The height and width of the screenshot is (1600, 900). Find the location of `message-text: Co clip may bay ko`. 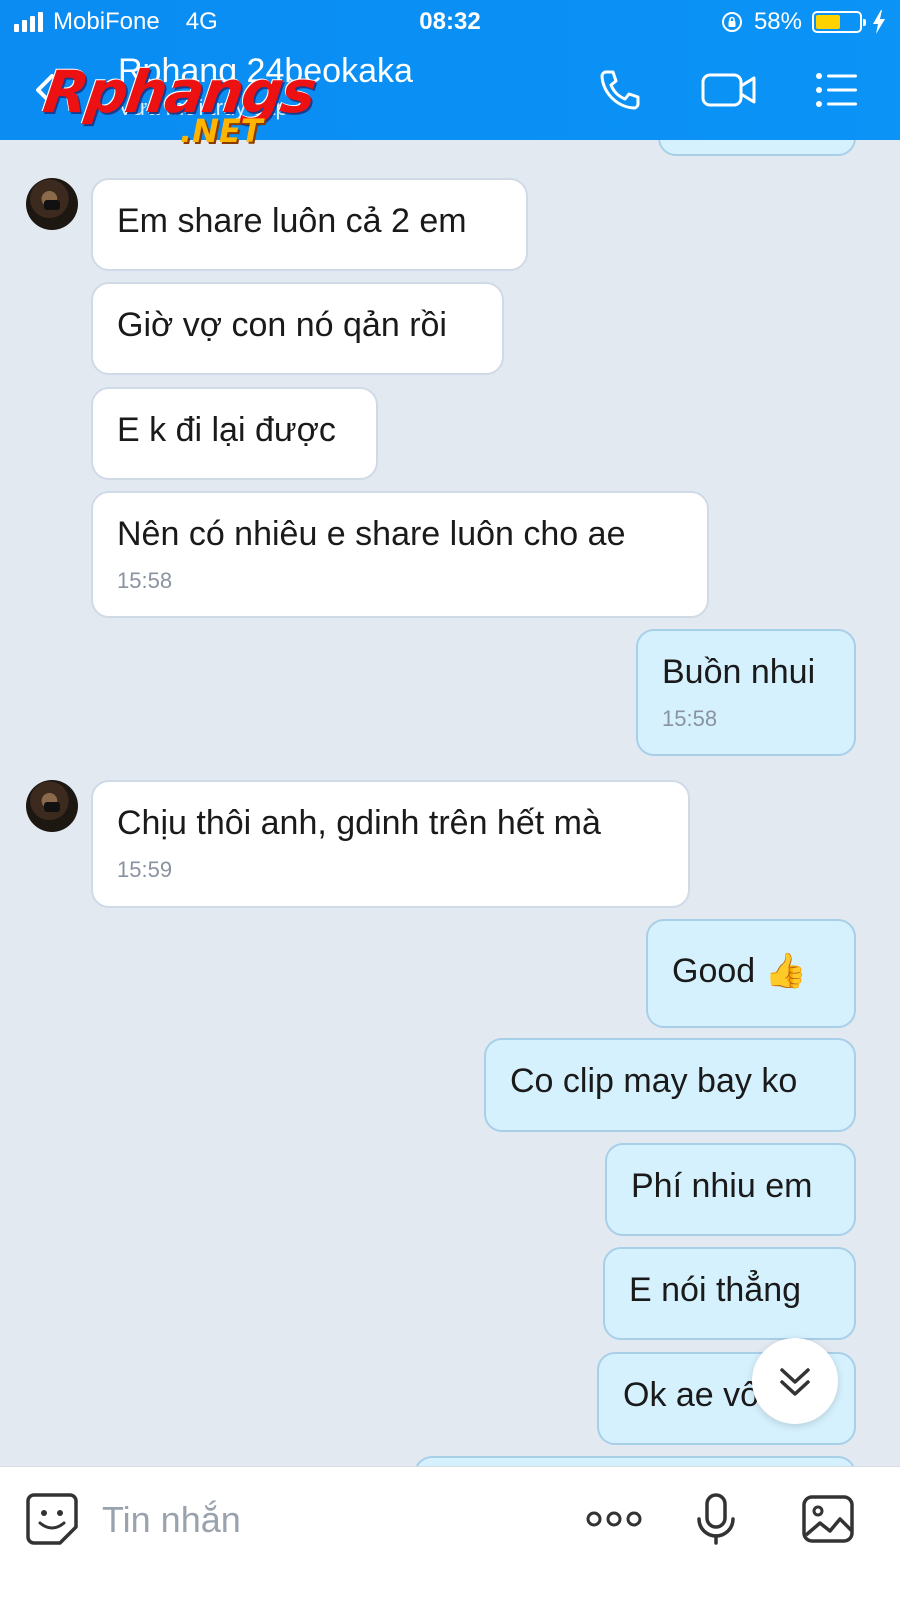

message-text: Co clip may bay ko is located at coordinates (654, 1081).